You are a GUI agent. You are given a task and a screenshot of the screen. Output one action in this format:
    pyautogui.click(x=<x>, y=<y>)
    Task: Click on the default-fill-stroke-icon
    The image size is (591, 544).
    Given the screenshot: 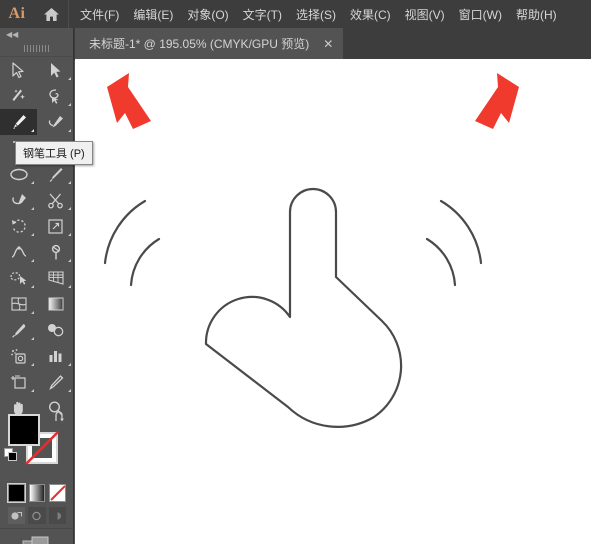 What is the action you would take?
    pyautogui.click(x=11, y=455)
    